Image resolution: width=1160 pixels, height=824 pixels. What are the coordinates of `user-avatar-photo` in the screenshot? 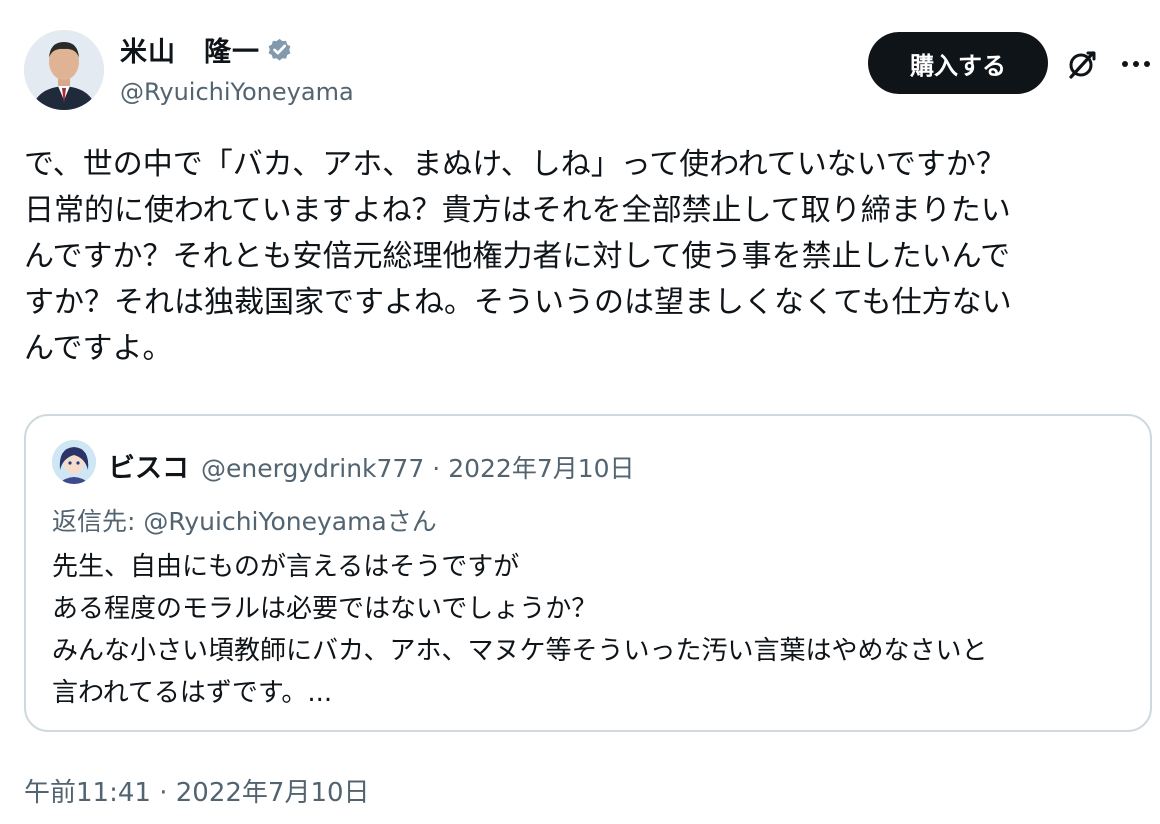 It's located at (64, 70).